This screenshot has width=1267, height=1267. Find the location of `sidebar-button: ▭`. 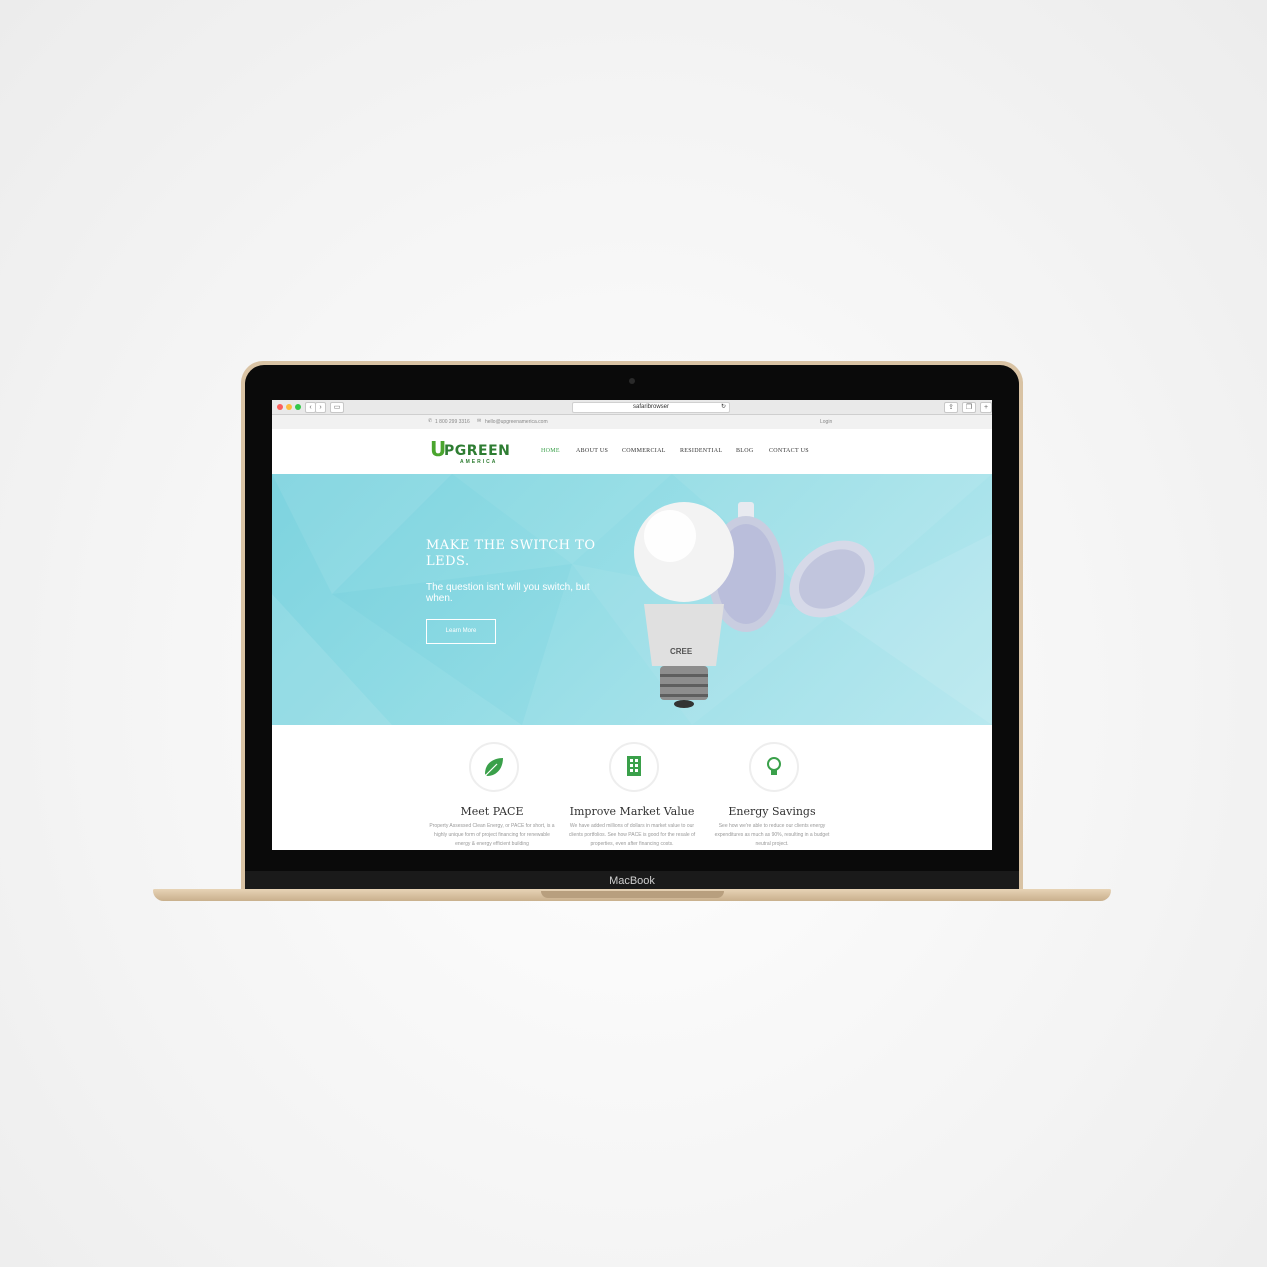

sidebar-button: ▭ is located at coordinates (337, 407).